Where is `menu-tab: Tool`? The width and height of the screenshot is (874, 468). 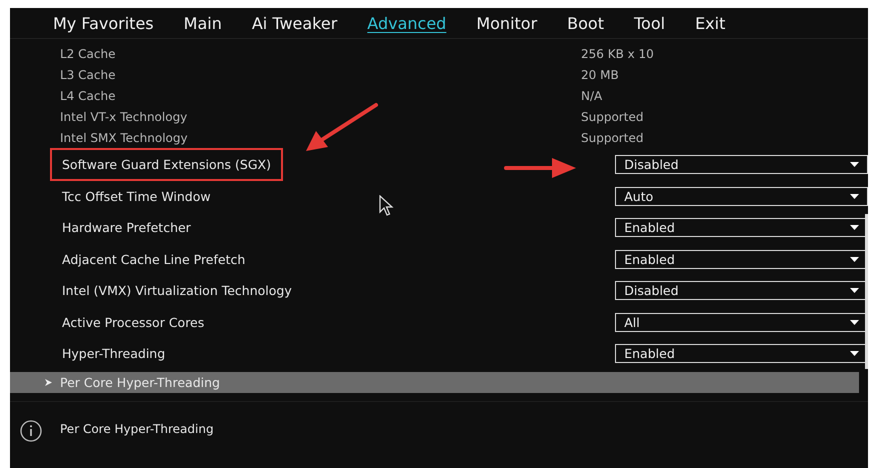 menu-tab: Tool is located at coordinates (650, 23).